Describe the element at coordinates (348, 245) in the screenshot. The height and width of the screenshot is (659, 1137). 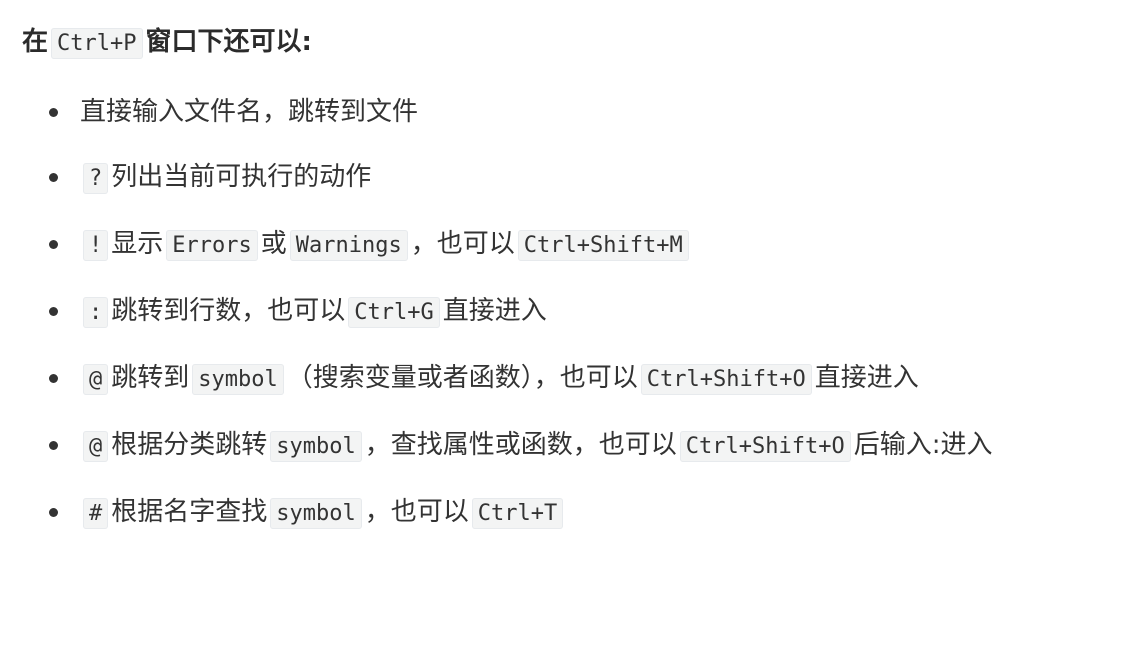
I see `inline-code: Warnings` at that location.